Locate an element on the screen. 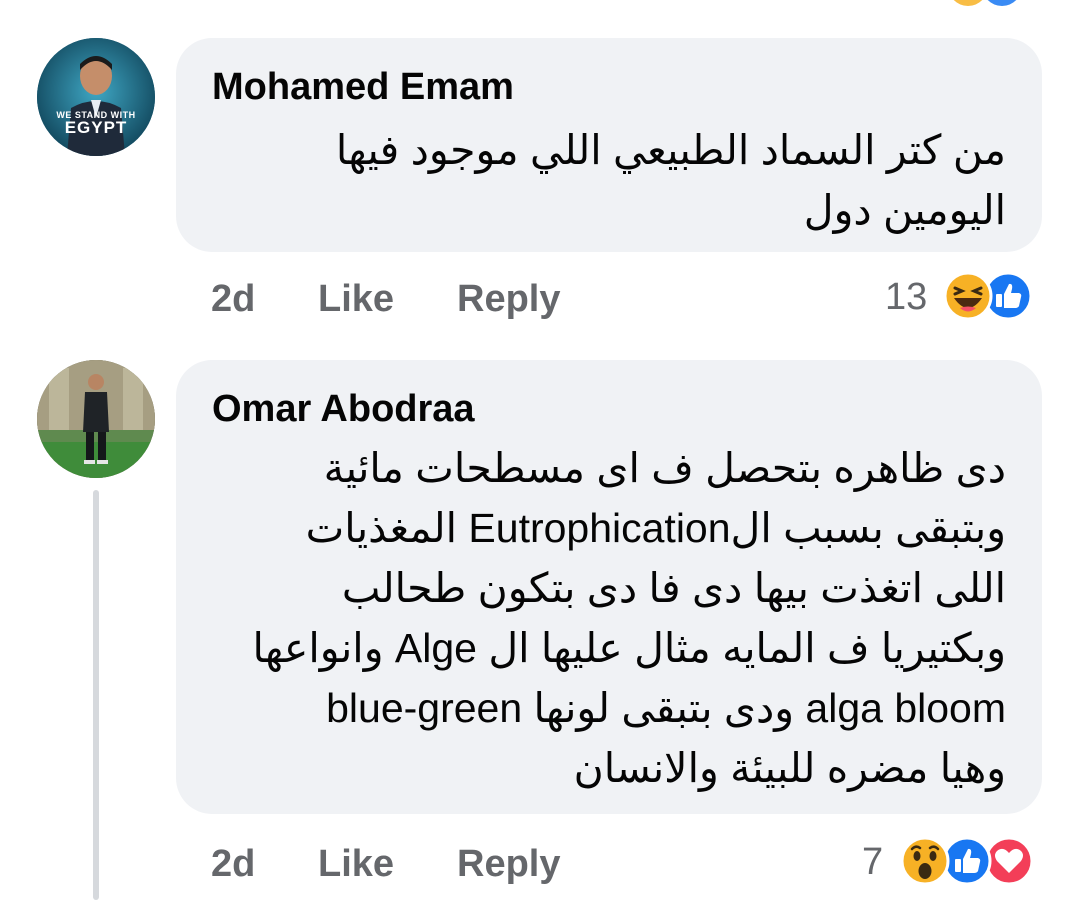 The width and height of the screenshot is (1080, 900). avatar is located at coordinates (96, 419).